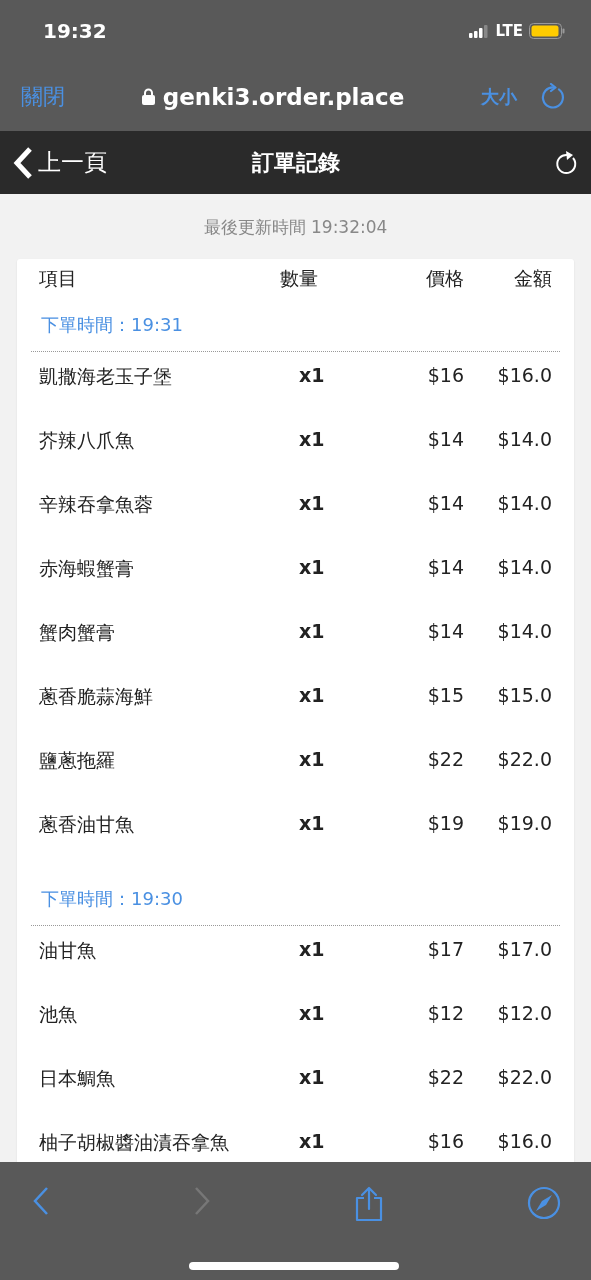 Image resolution: width=591 pixels, height=1280 pixels. I want to click on item-name: 赤海蝦蟹膏, so click(87, 568).